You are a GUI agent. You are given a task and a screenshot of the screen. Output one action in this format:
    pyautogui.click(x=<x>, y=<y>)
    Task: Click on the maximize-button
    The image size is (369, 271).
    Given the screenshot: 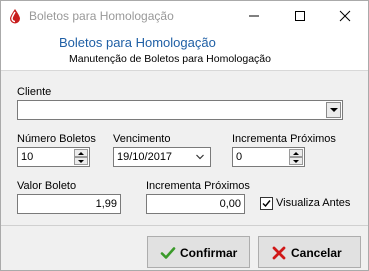 What is the action you would take?
    pyautogui.click(x=300, y=16)
    